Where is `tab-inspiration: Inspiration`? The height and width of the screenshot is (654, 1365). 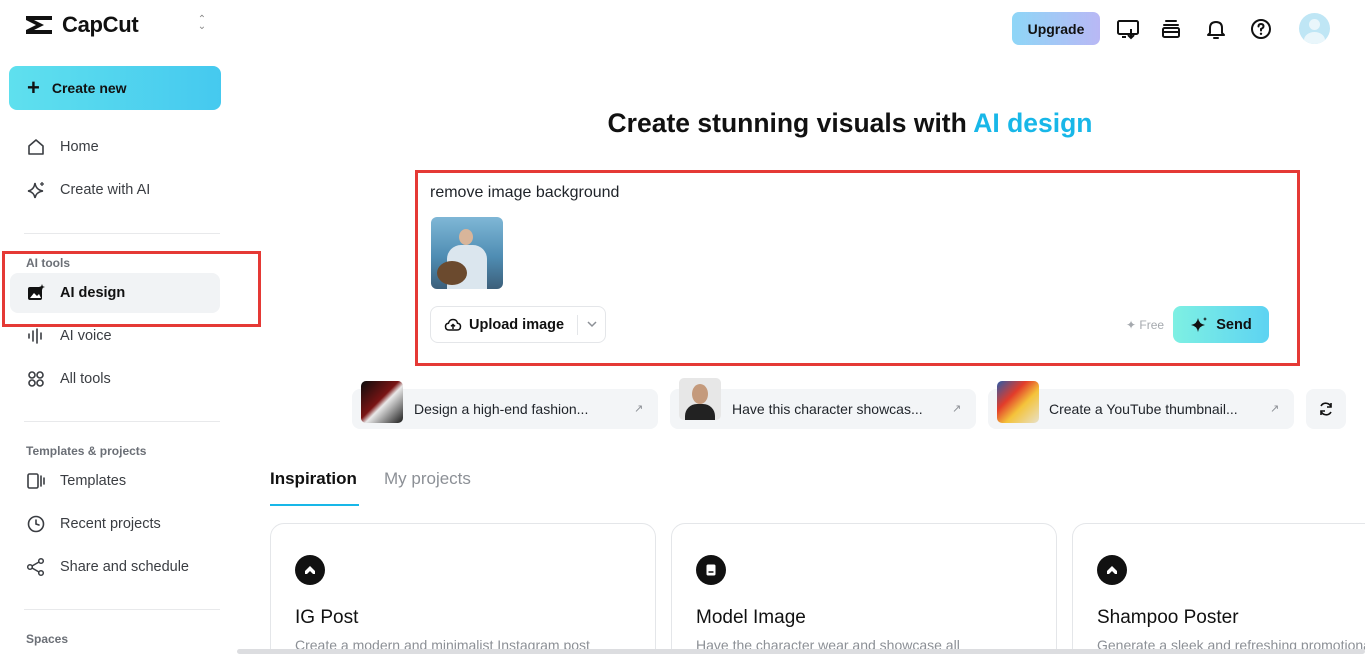
tab-inspiration: Inspiration is located at coordinates (313, 479).